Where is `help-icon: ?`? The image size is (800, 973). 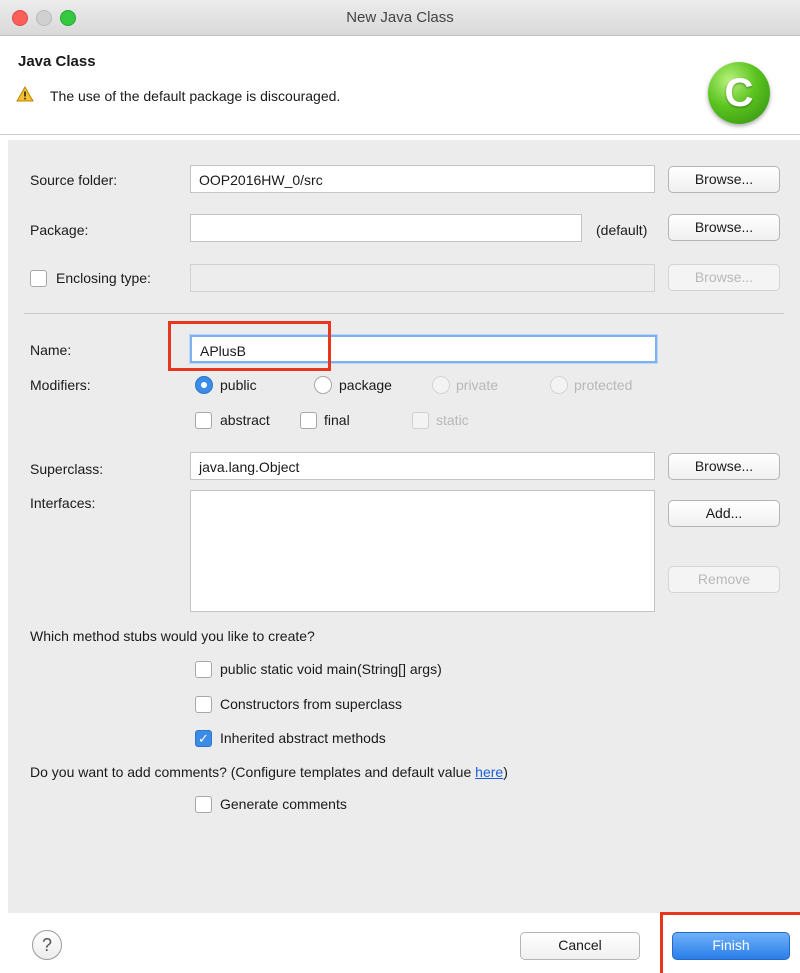 help-icon: ? is located at coordinates (47, 945).